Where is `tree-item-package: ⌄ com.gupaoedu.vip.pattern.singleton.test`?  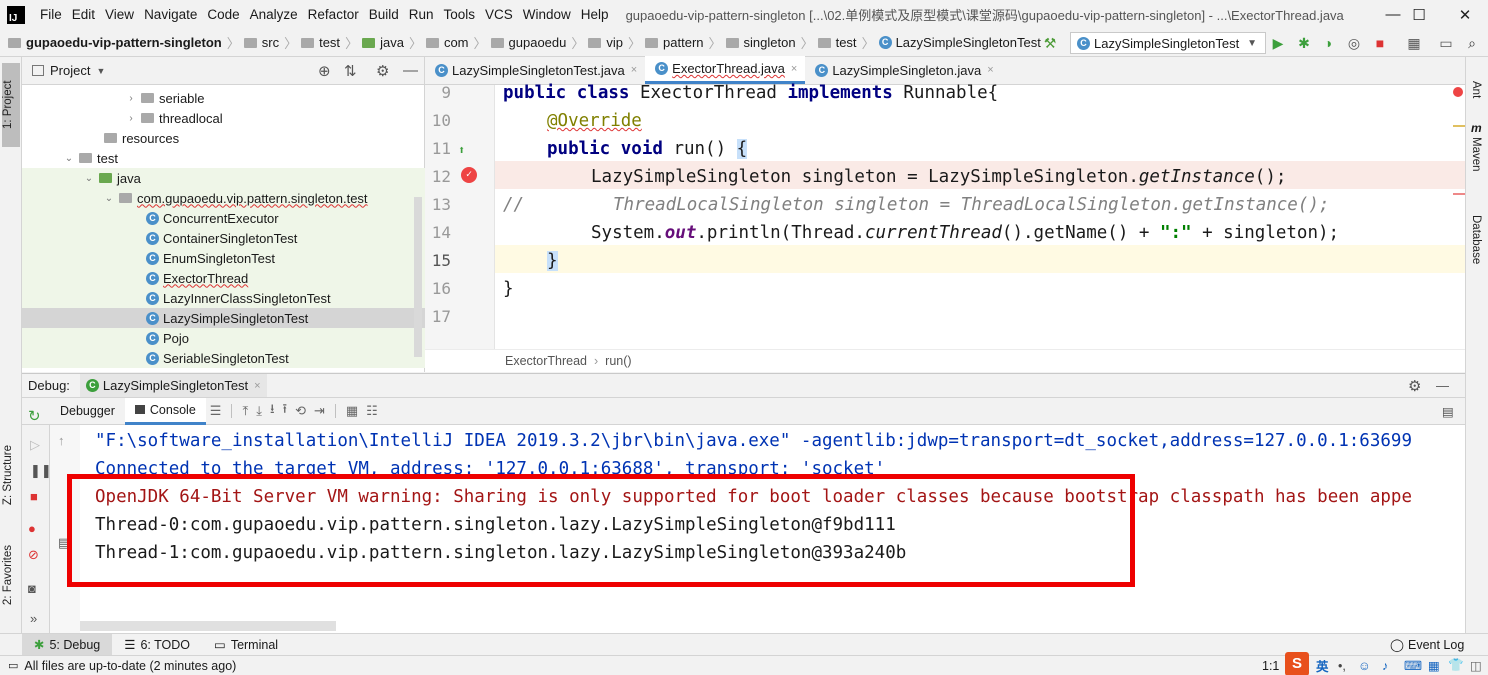 tree-item-package: ⌄ com.gupaoedu.vip.pattern.singleton.test is located at coordinates (223, 198).